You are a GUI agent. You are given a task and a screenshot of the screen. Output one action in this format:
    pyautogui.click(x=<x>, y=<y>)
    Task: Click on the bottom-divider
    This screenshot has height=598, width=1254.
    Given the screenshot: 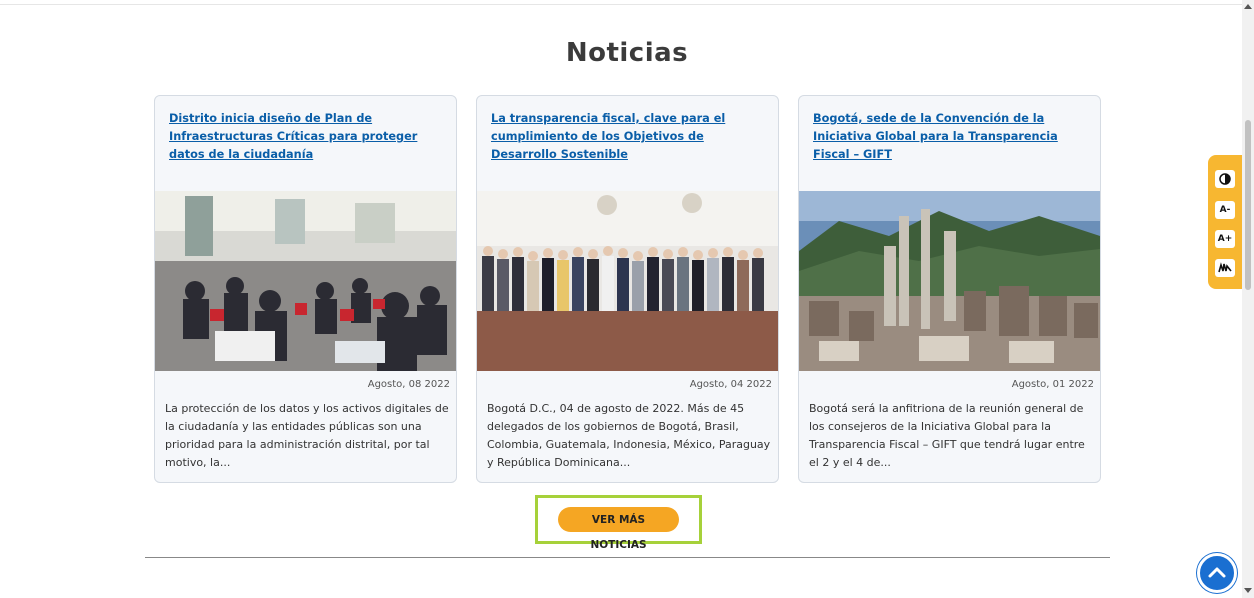 What is the action you would take?
    pyautogui.click(x=627, y=557)
    